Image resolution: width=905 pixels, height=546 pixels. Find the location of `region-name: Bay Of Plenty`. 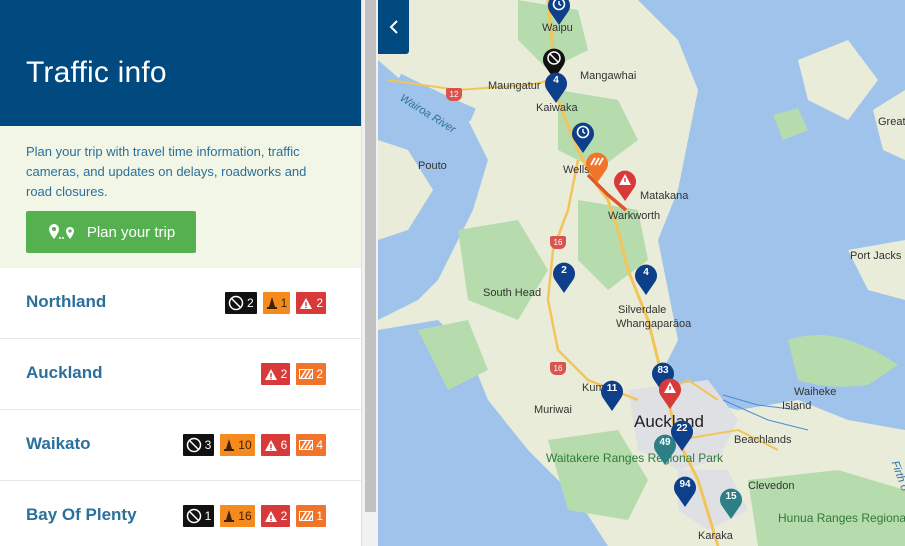

region-name: Bay Of Plenty is located at coordinates (81, 515).